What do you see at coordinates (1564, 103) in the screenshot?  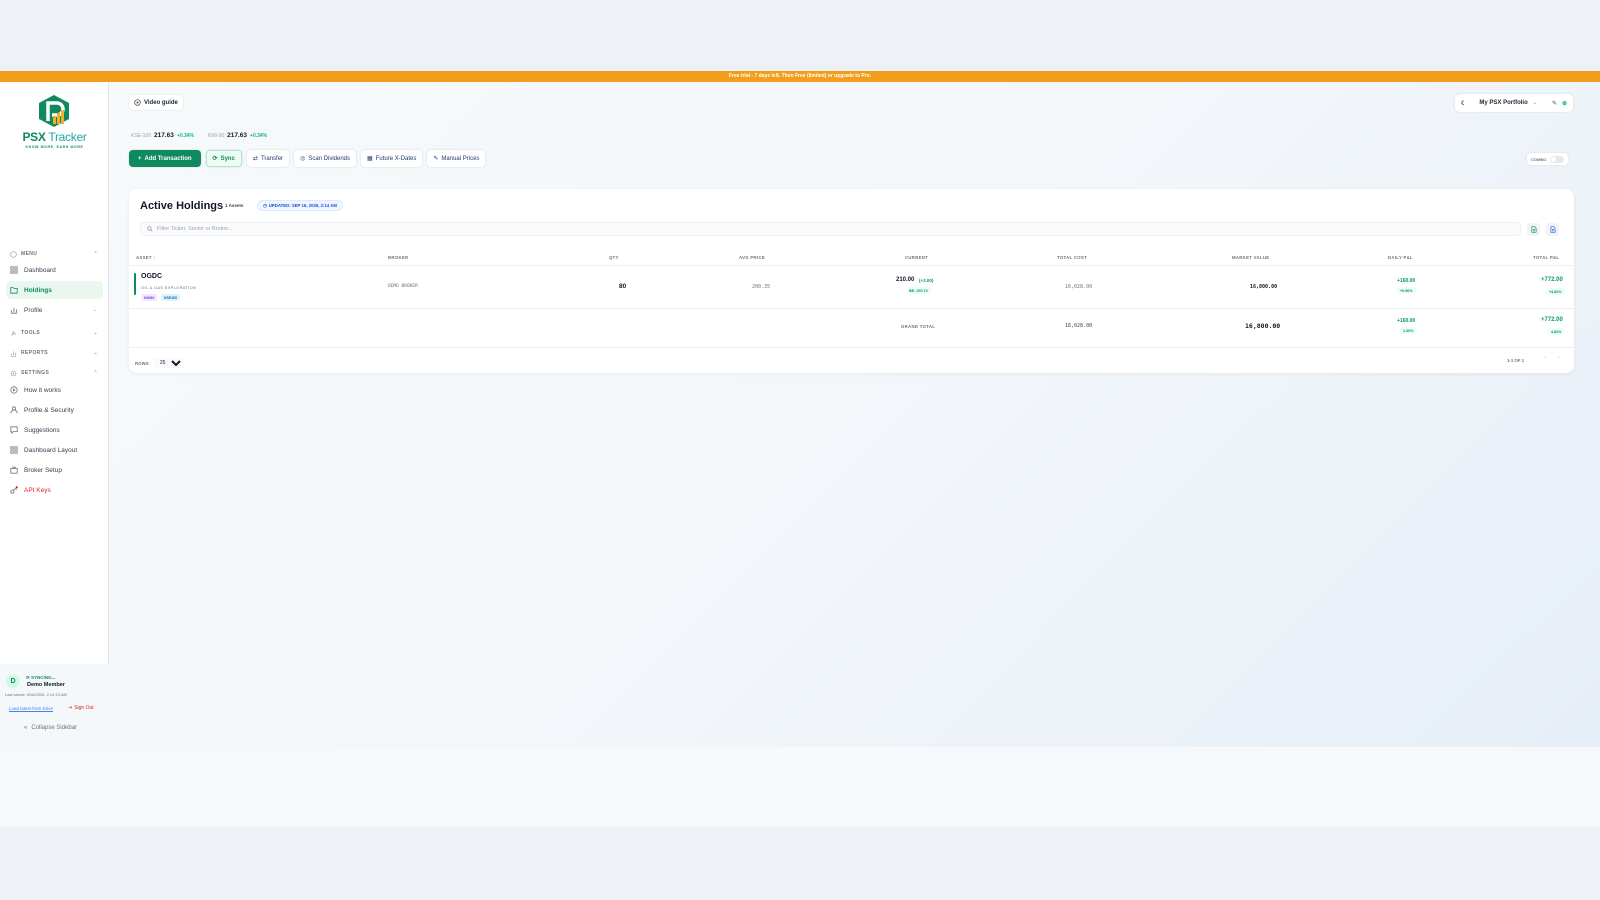 I see `plus-circle-icon: ⊕` at bounding box center [1564, 103].